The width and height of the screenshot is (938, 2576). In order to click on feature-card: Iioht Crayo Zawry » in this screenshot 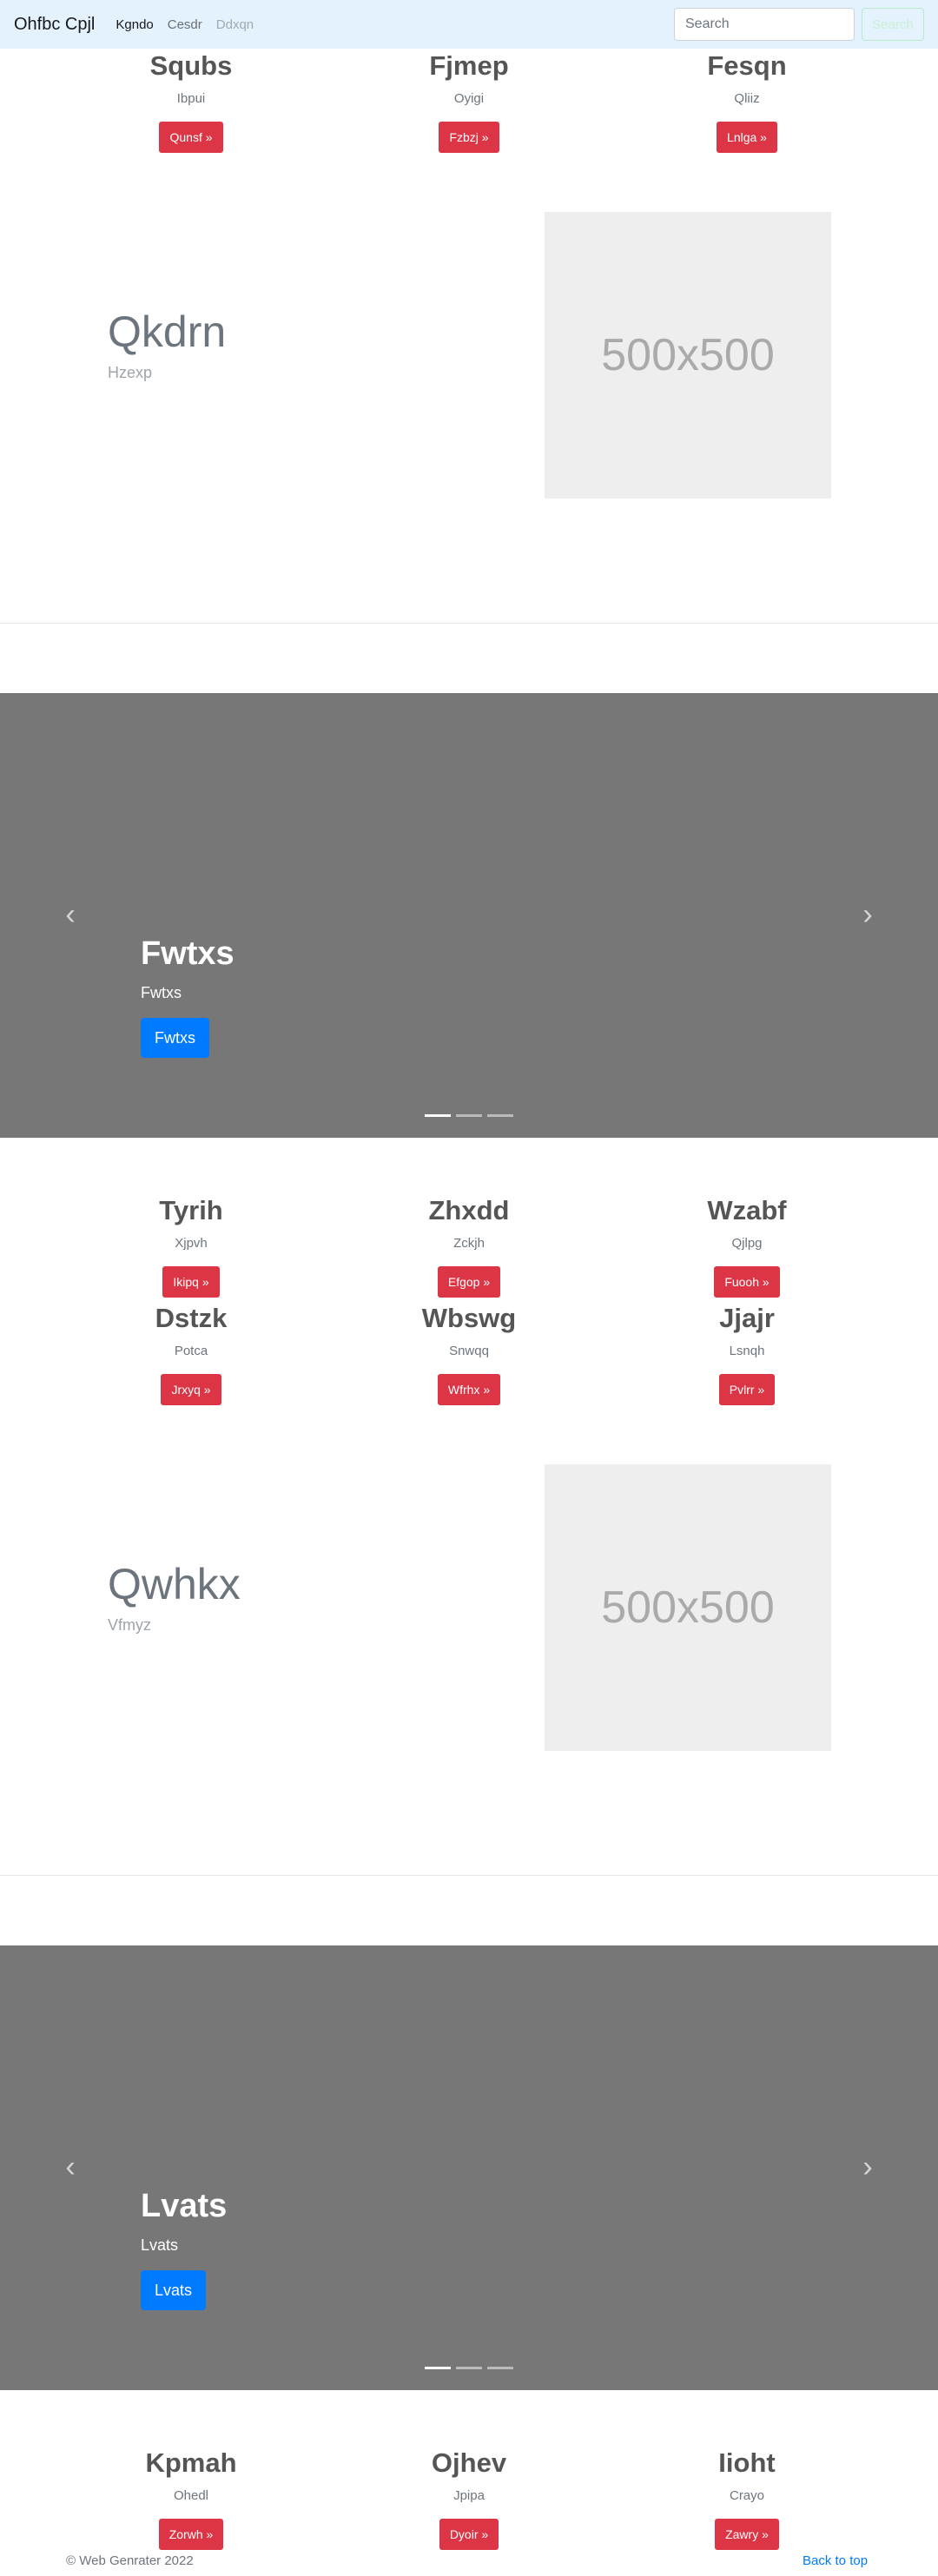, I will do `click(747, 2498)`.